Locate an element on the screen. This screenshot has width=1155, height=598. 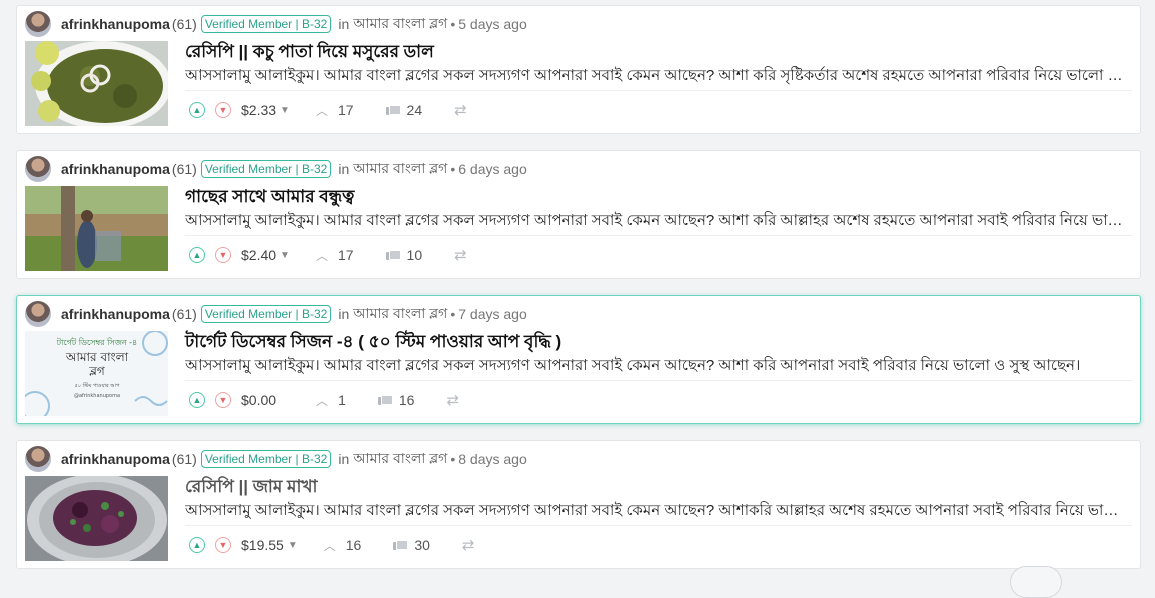
post-actions: ▲ ▼ $0.00 ︿ 1 16 ⇄ is located at coordinates (324, 400).